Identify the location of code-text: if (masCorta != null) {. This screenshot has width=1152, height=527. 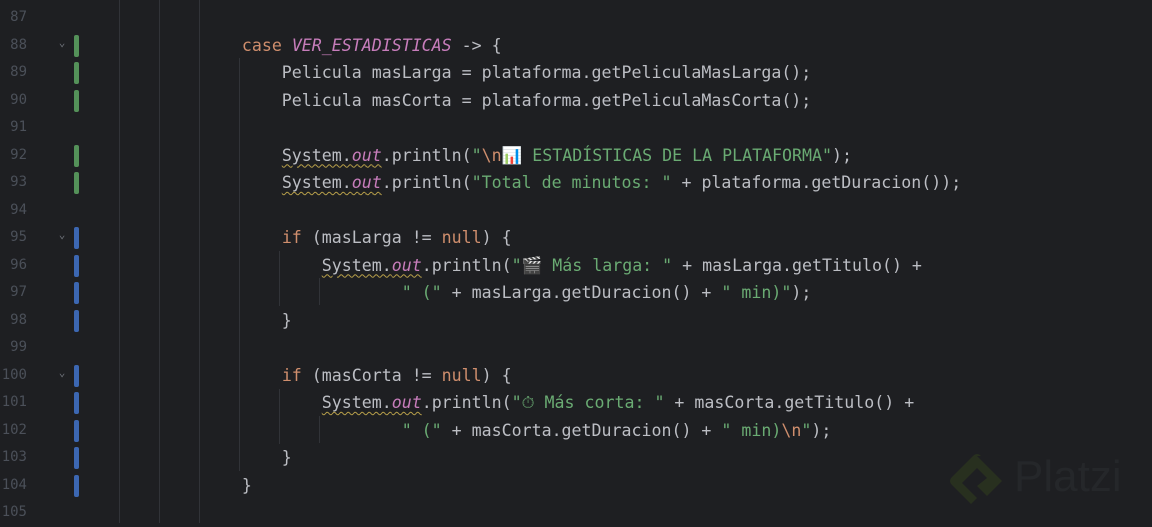
(297, 376).